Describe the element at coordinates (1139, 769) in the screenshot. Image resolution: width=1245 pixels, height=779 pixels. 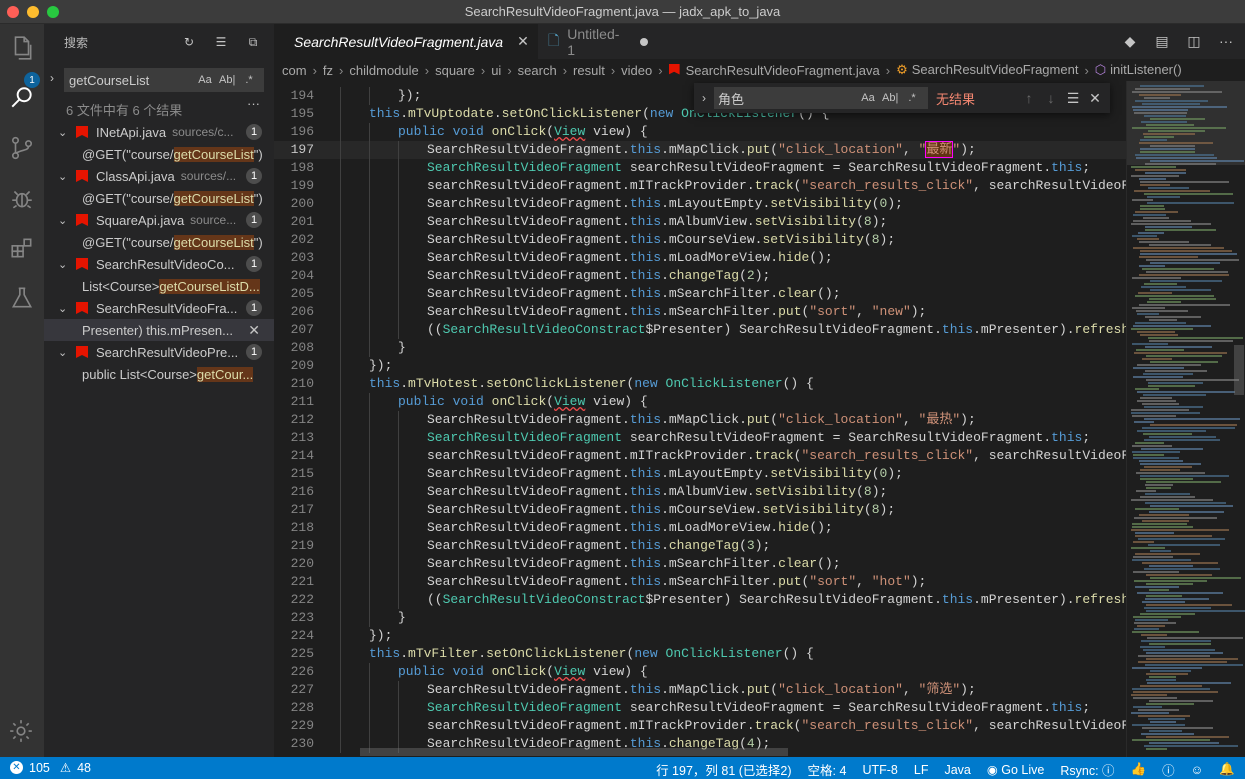
I see `thumbs-up-icon: 👍` at that location.